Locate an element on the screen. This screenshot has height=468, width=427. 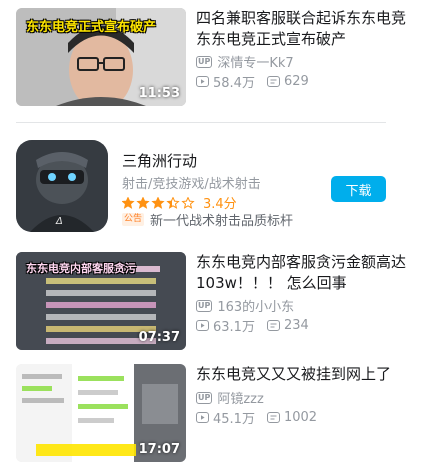
comment-count: 234 is located at coordinates (296, 325).